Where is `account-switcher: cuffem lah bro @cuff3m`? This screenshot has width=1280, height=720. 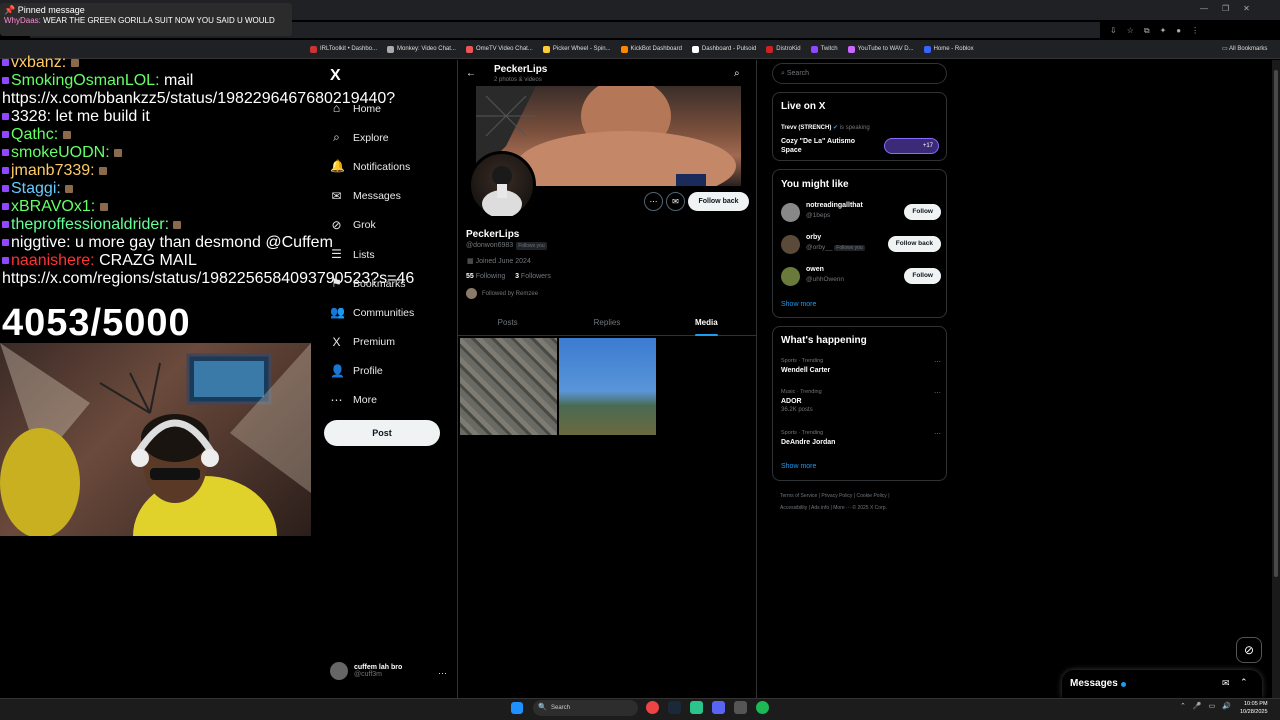
account-switcher: cuffem lah bro @cuff3m is located at coordinates (366, 671).